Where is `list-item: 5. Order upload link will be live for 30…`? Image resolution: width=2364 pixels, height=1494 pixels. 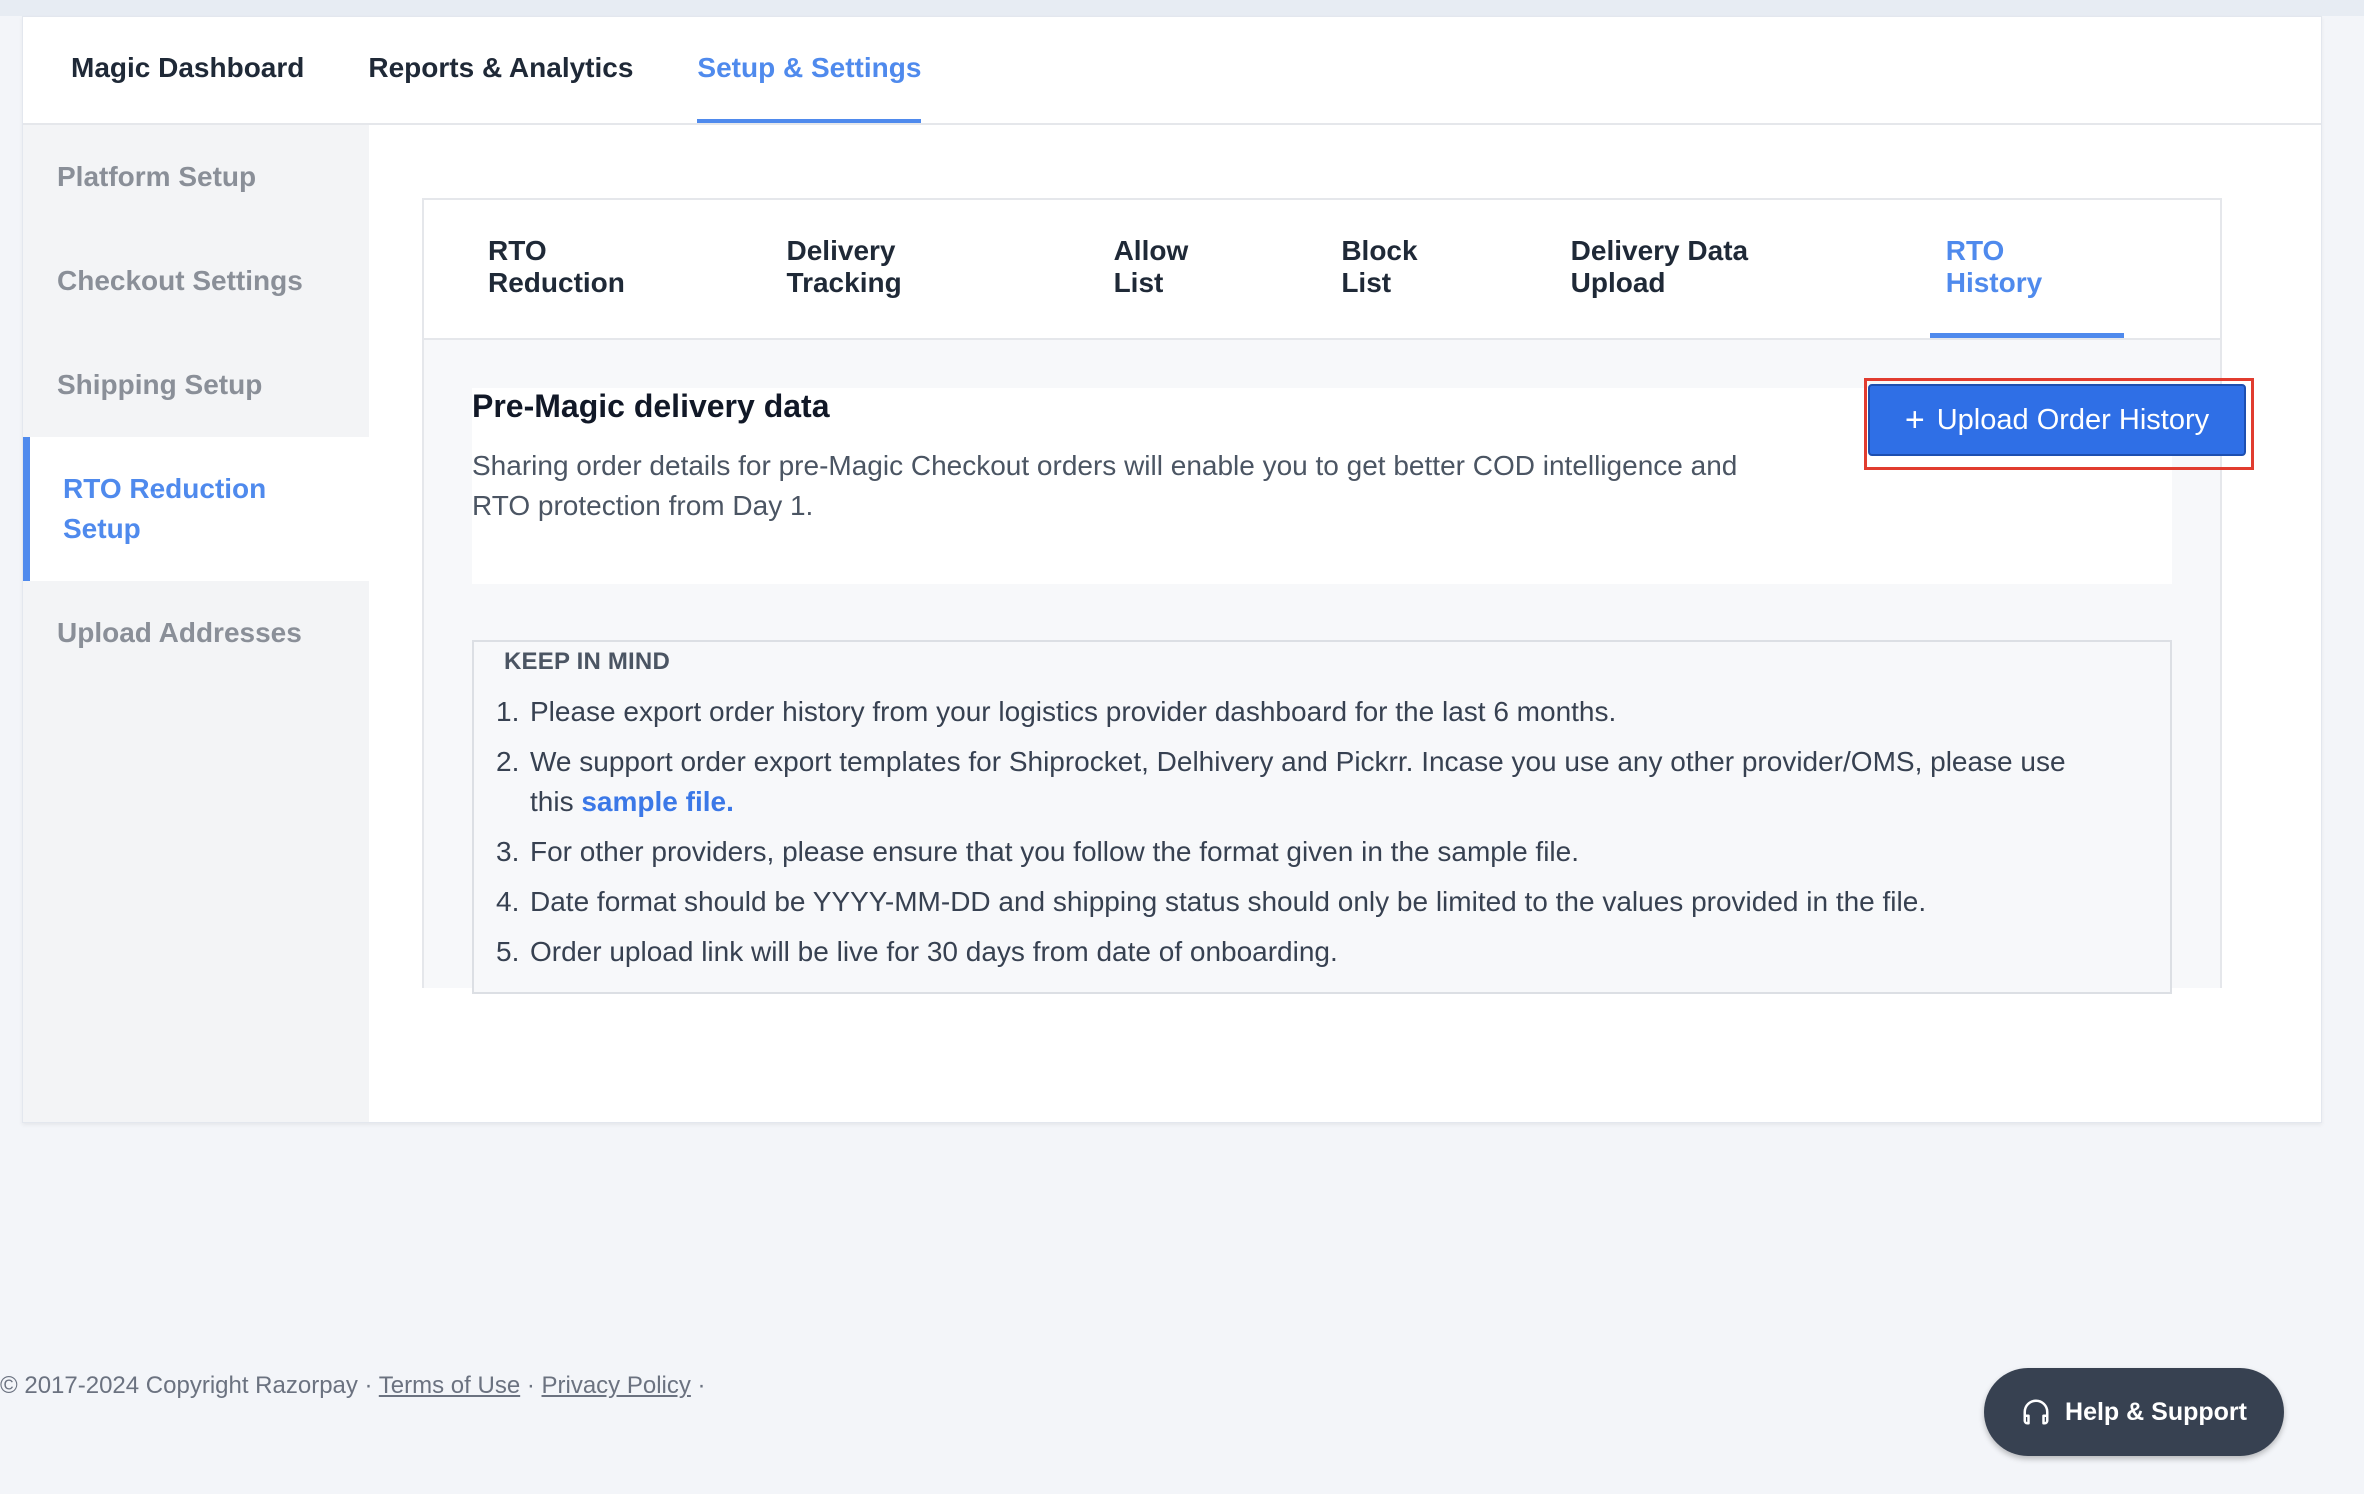 list-item: 5. Order upload link will be live for 30… is located at coordinates (917, 951).